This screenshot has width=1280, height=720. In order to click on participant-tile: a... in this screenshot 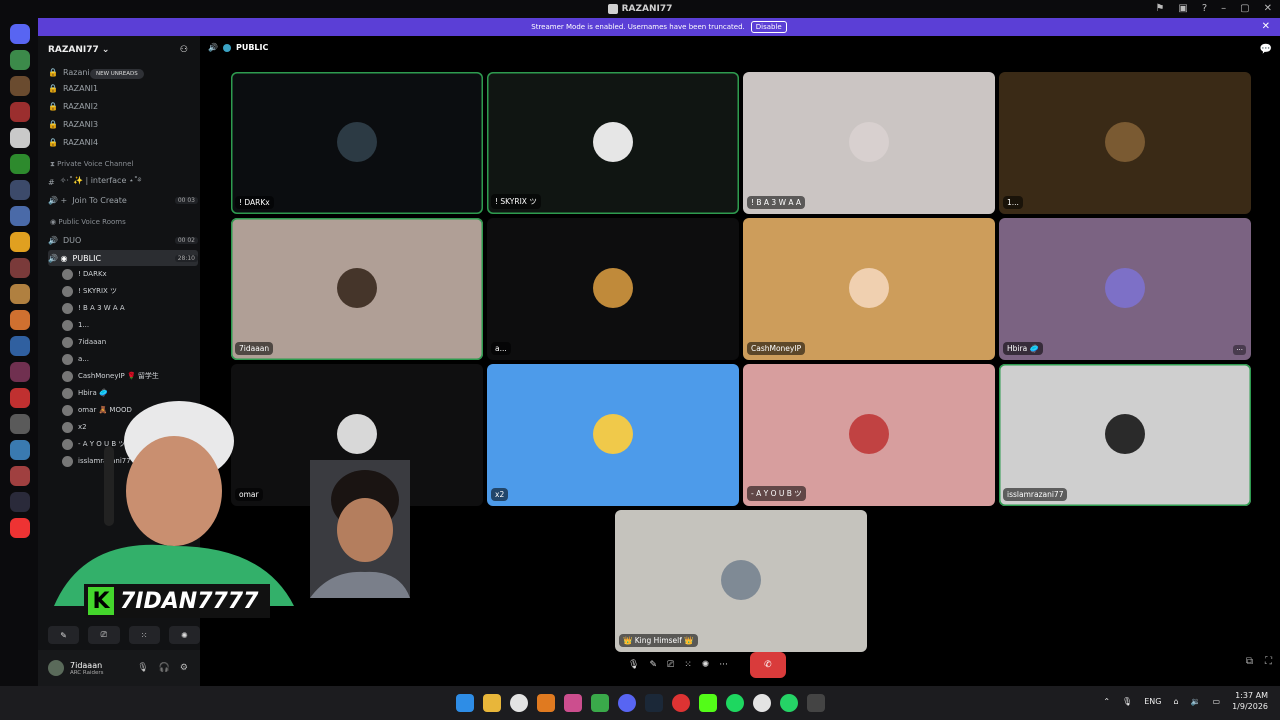, I will do `click(613, 289)`.